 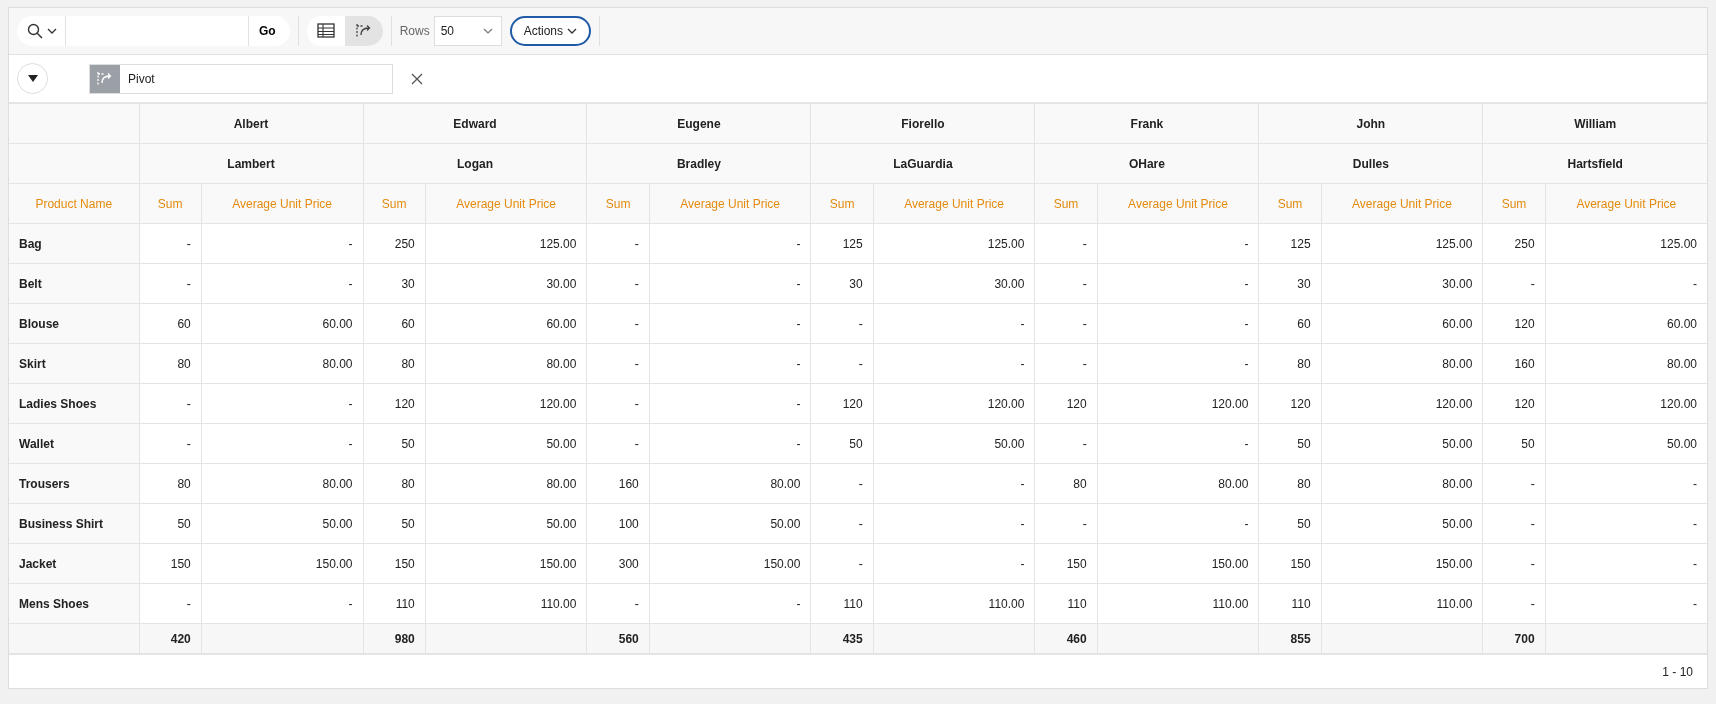 I want to click on table-cell: 150.00, so click(x=1178, y=563).